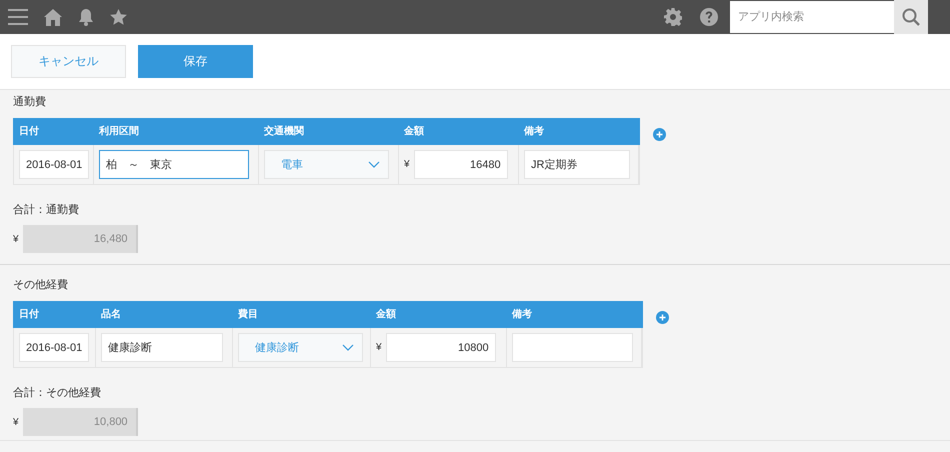  Describe the element at coordinates (162, 347) in the screenshot. I see `text-field: 健康診断` at that location.